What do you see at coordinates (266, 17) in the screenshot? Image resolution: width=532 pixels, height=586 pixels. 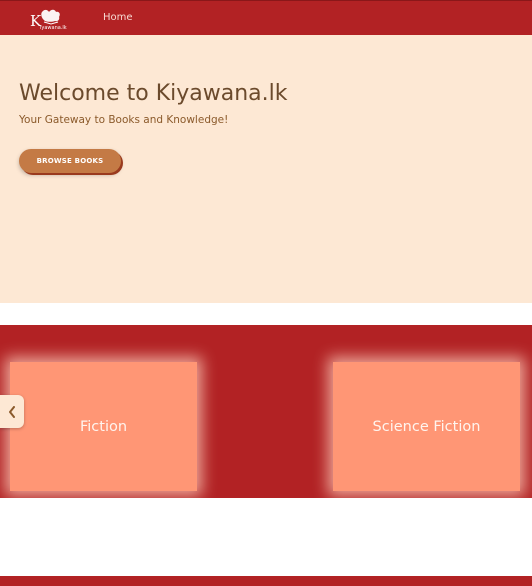 I see `top-navigation-bar: K iyawana.lk Home` at bounding box center [266, 17].